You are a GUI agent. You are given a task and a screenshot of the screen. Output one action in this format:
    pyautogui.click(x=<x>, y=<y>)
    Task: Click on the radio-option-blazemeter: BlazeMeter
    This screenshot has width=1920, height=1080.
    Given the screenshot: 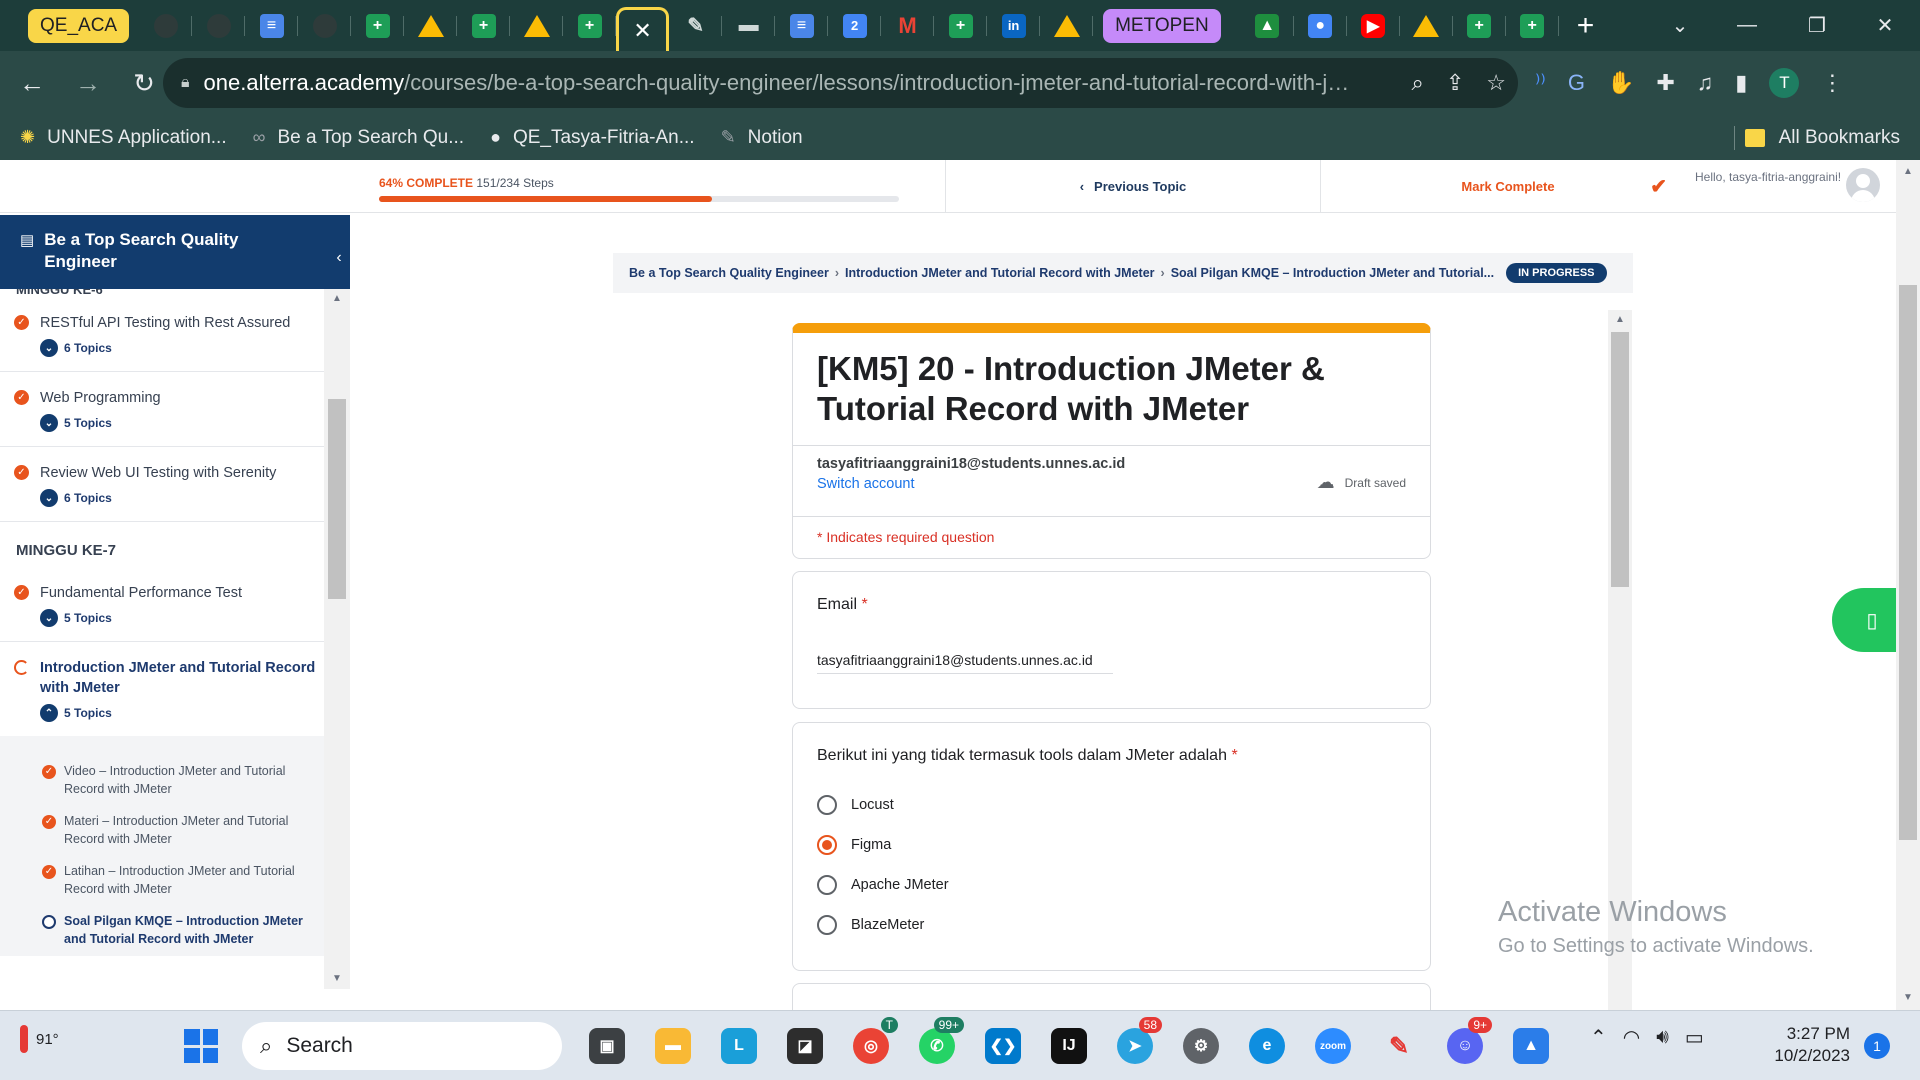 What is the action you would take?
    pyautogui.click(x=1111, y=925)
    